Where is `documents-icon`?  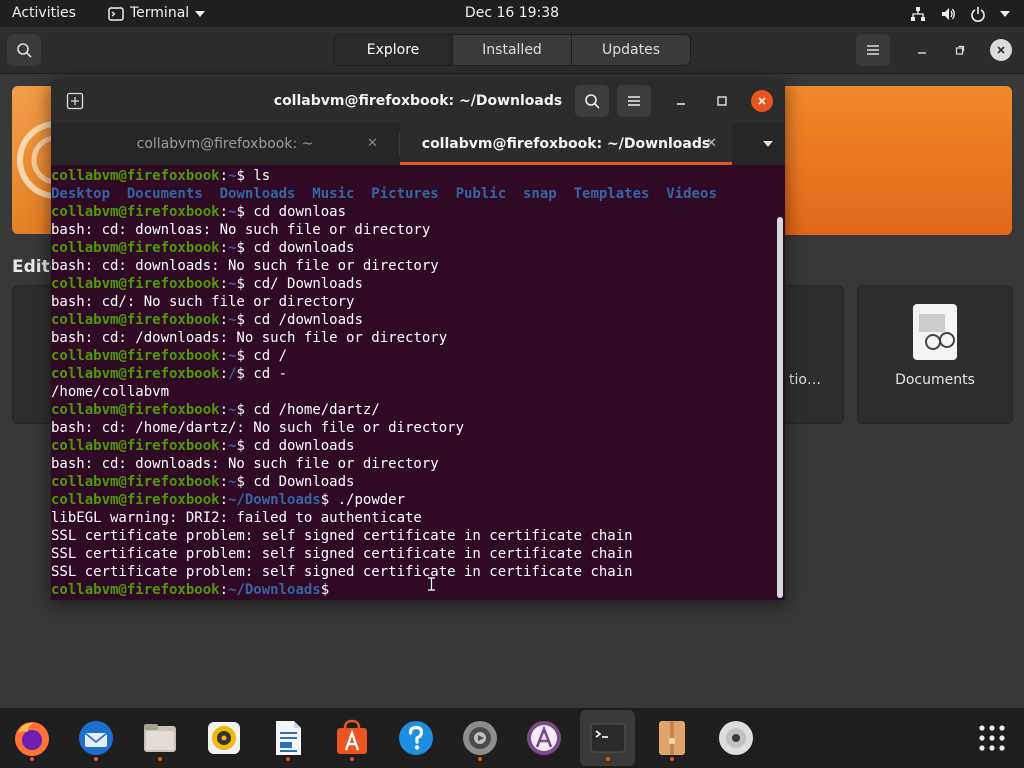 documents-icon is located at coordinates (935, 332).